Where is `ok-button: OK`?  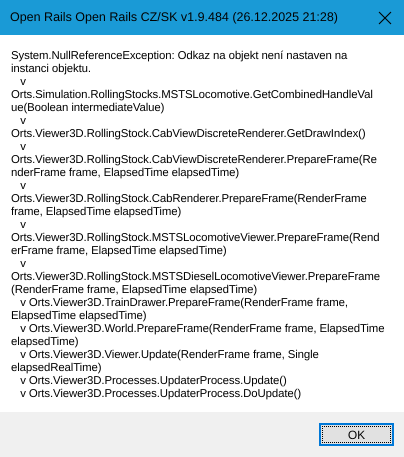
ok-button: OK is located at coordinates (356, 434).